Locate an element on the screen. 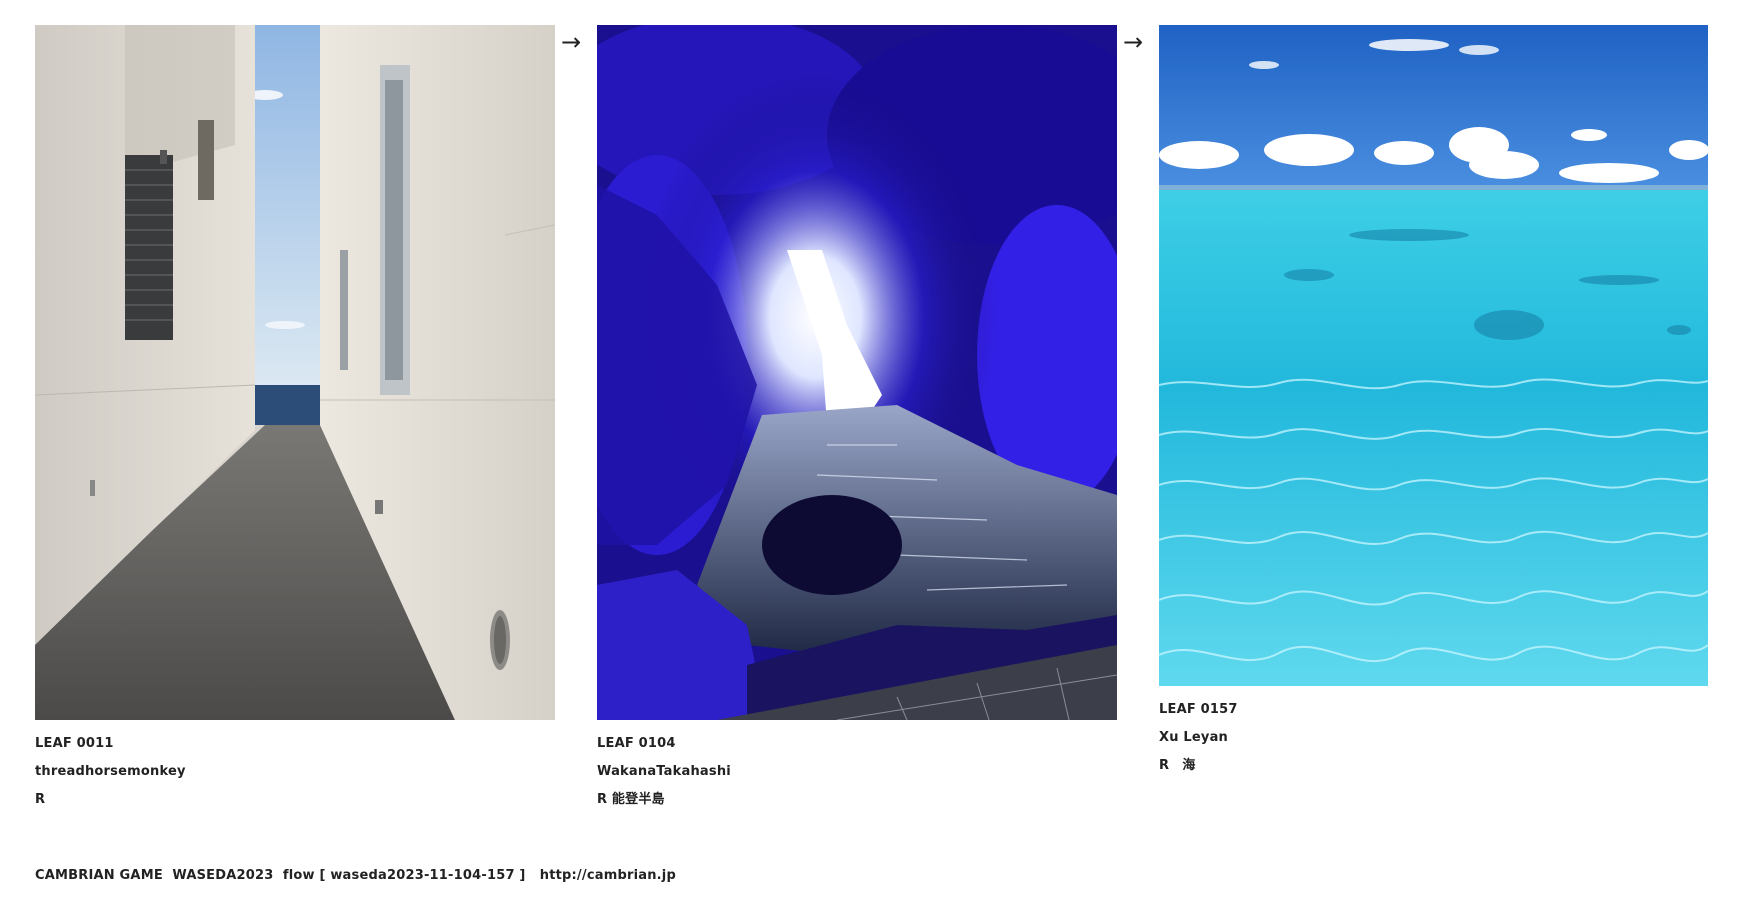 This screenshot has height=900, width=1737. leaf-caption: R 海 is located at coordinates (1177, 765).